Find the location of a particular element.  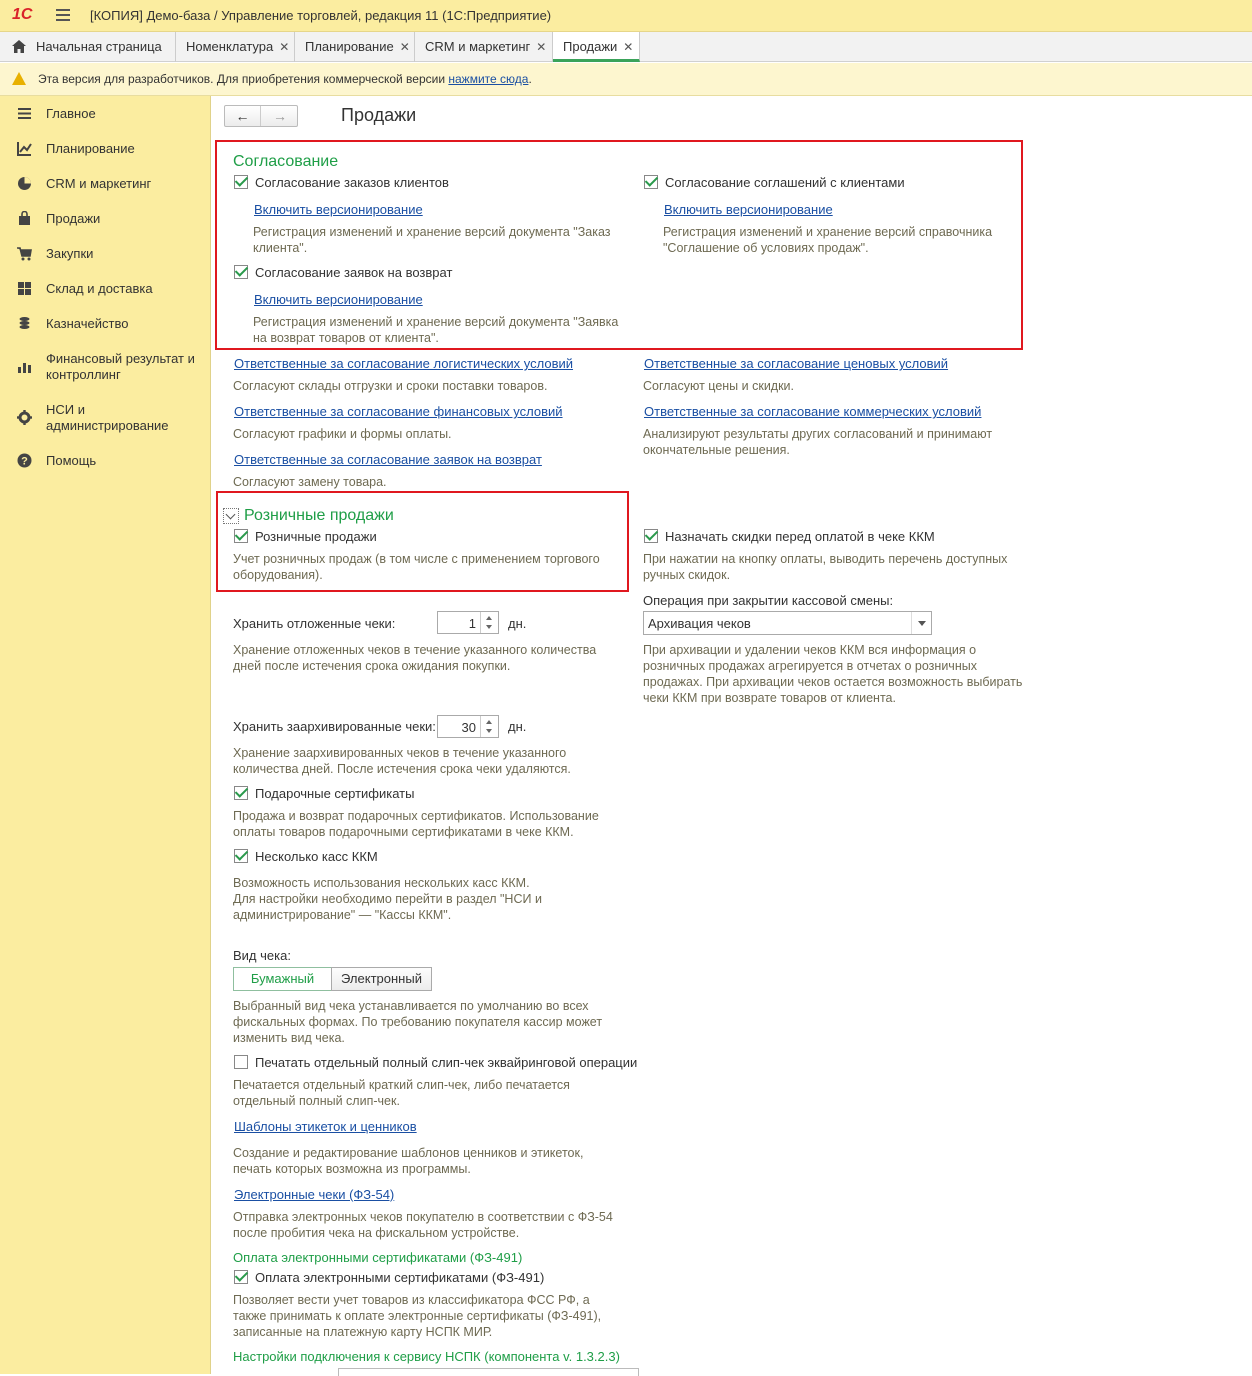

archived-days-input: 30 is located at coordinates (468, 726).